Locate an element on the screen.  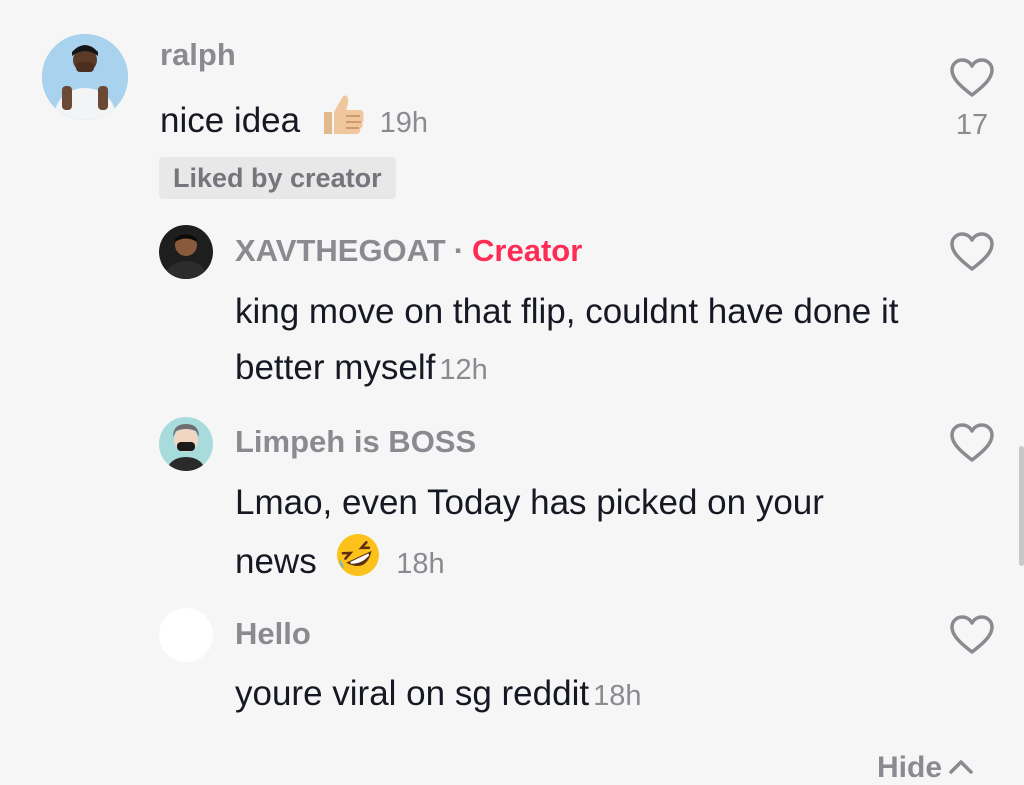
chevron-up-icon is located at coordinates (961, 766).